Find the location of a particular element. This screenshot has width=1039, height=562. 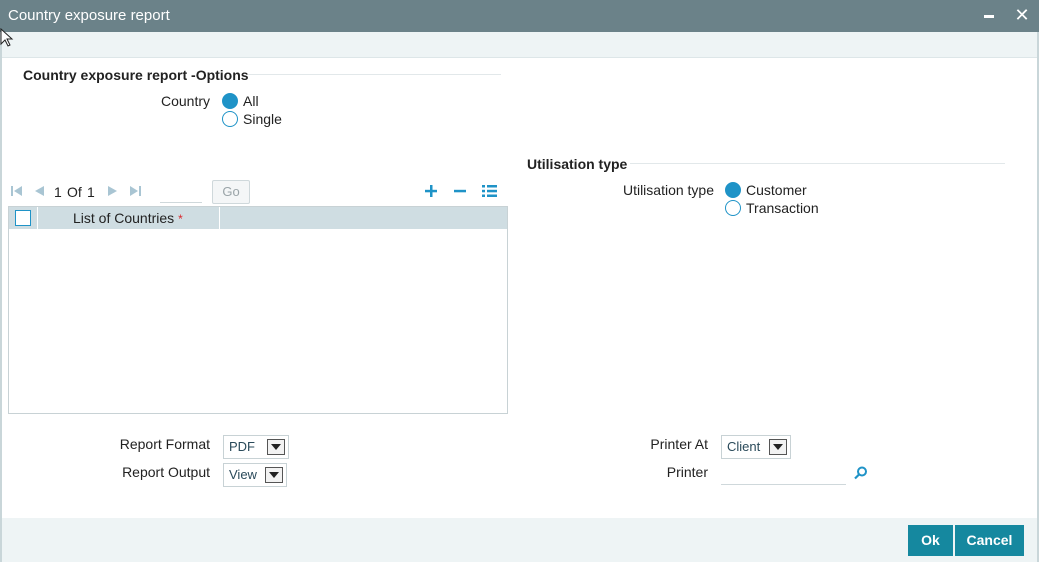

delete-row-icon is located at coordinates (460, 192).